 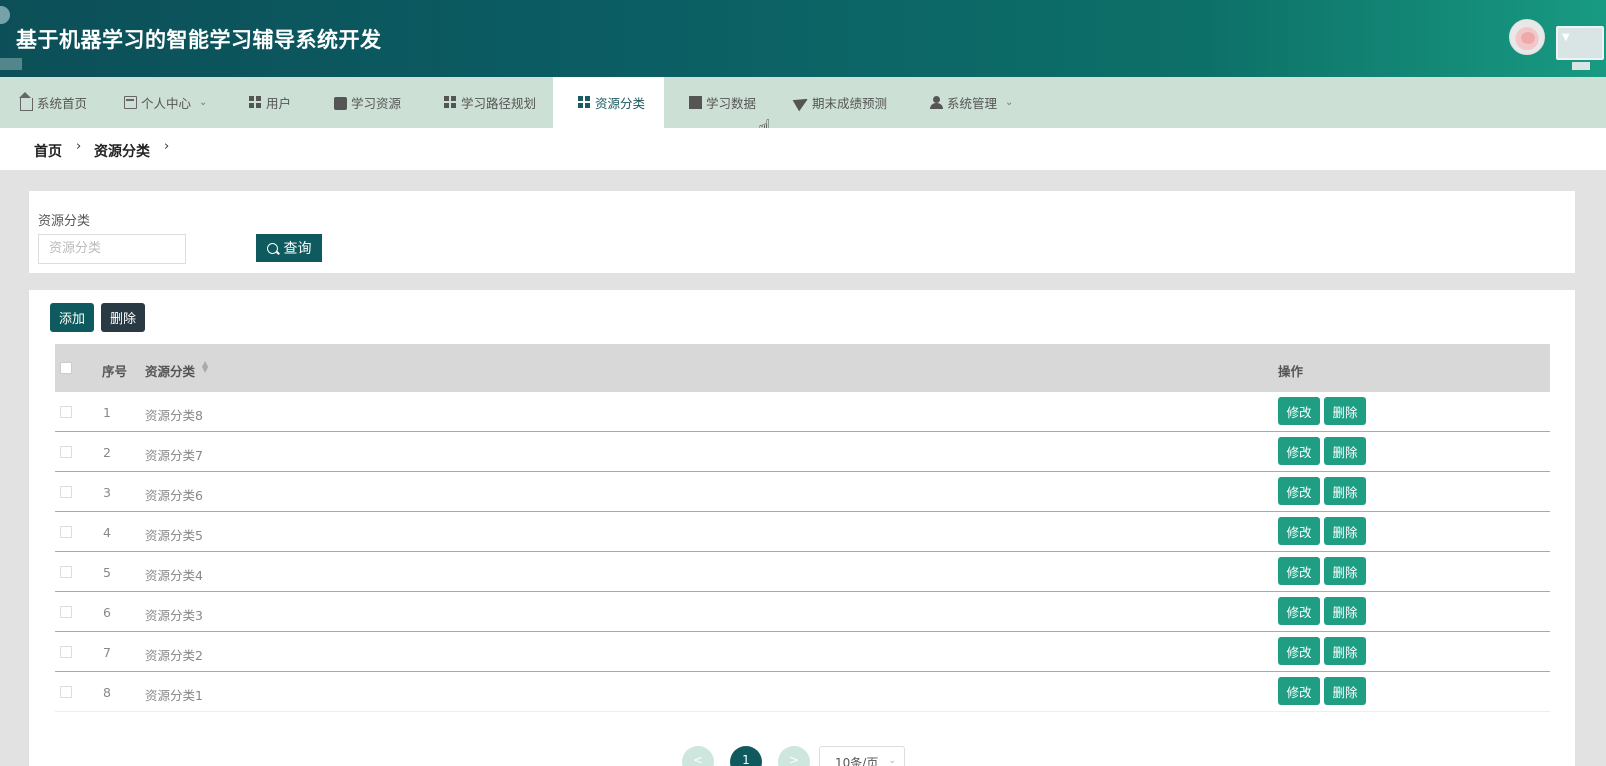 I want to click on nav-item-users: 用户, so click(x=270, y=102).